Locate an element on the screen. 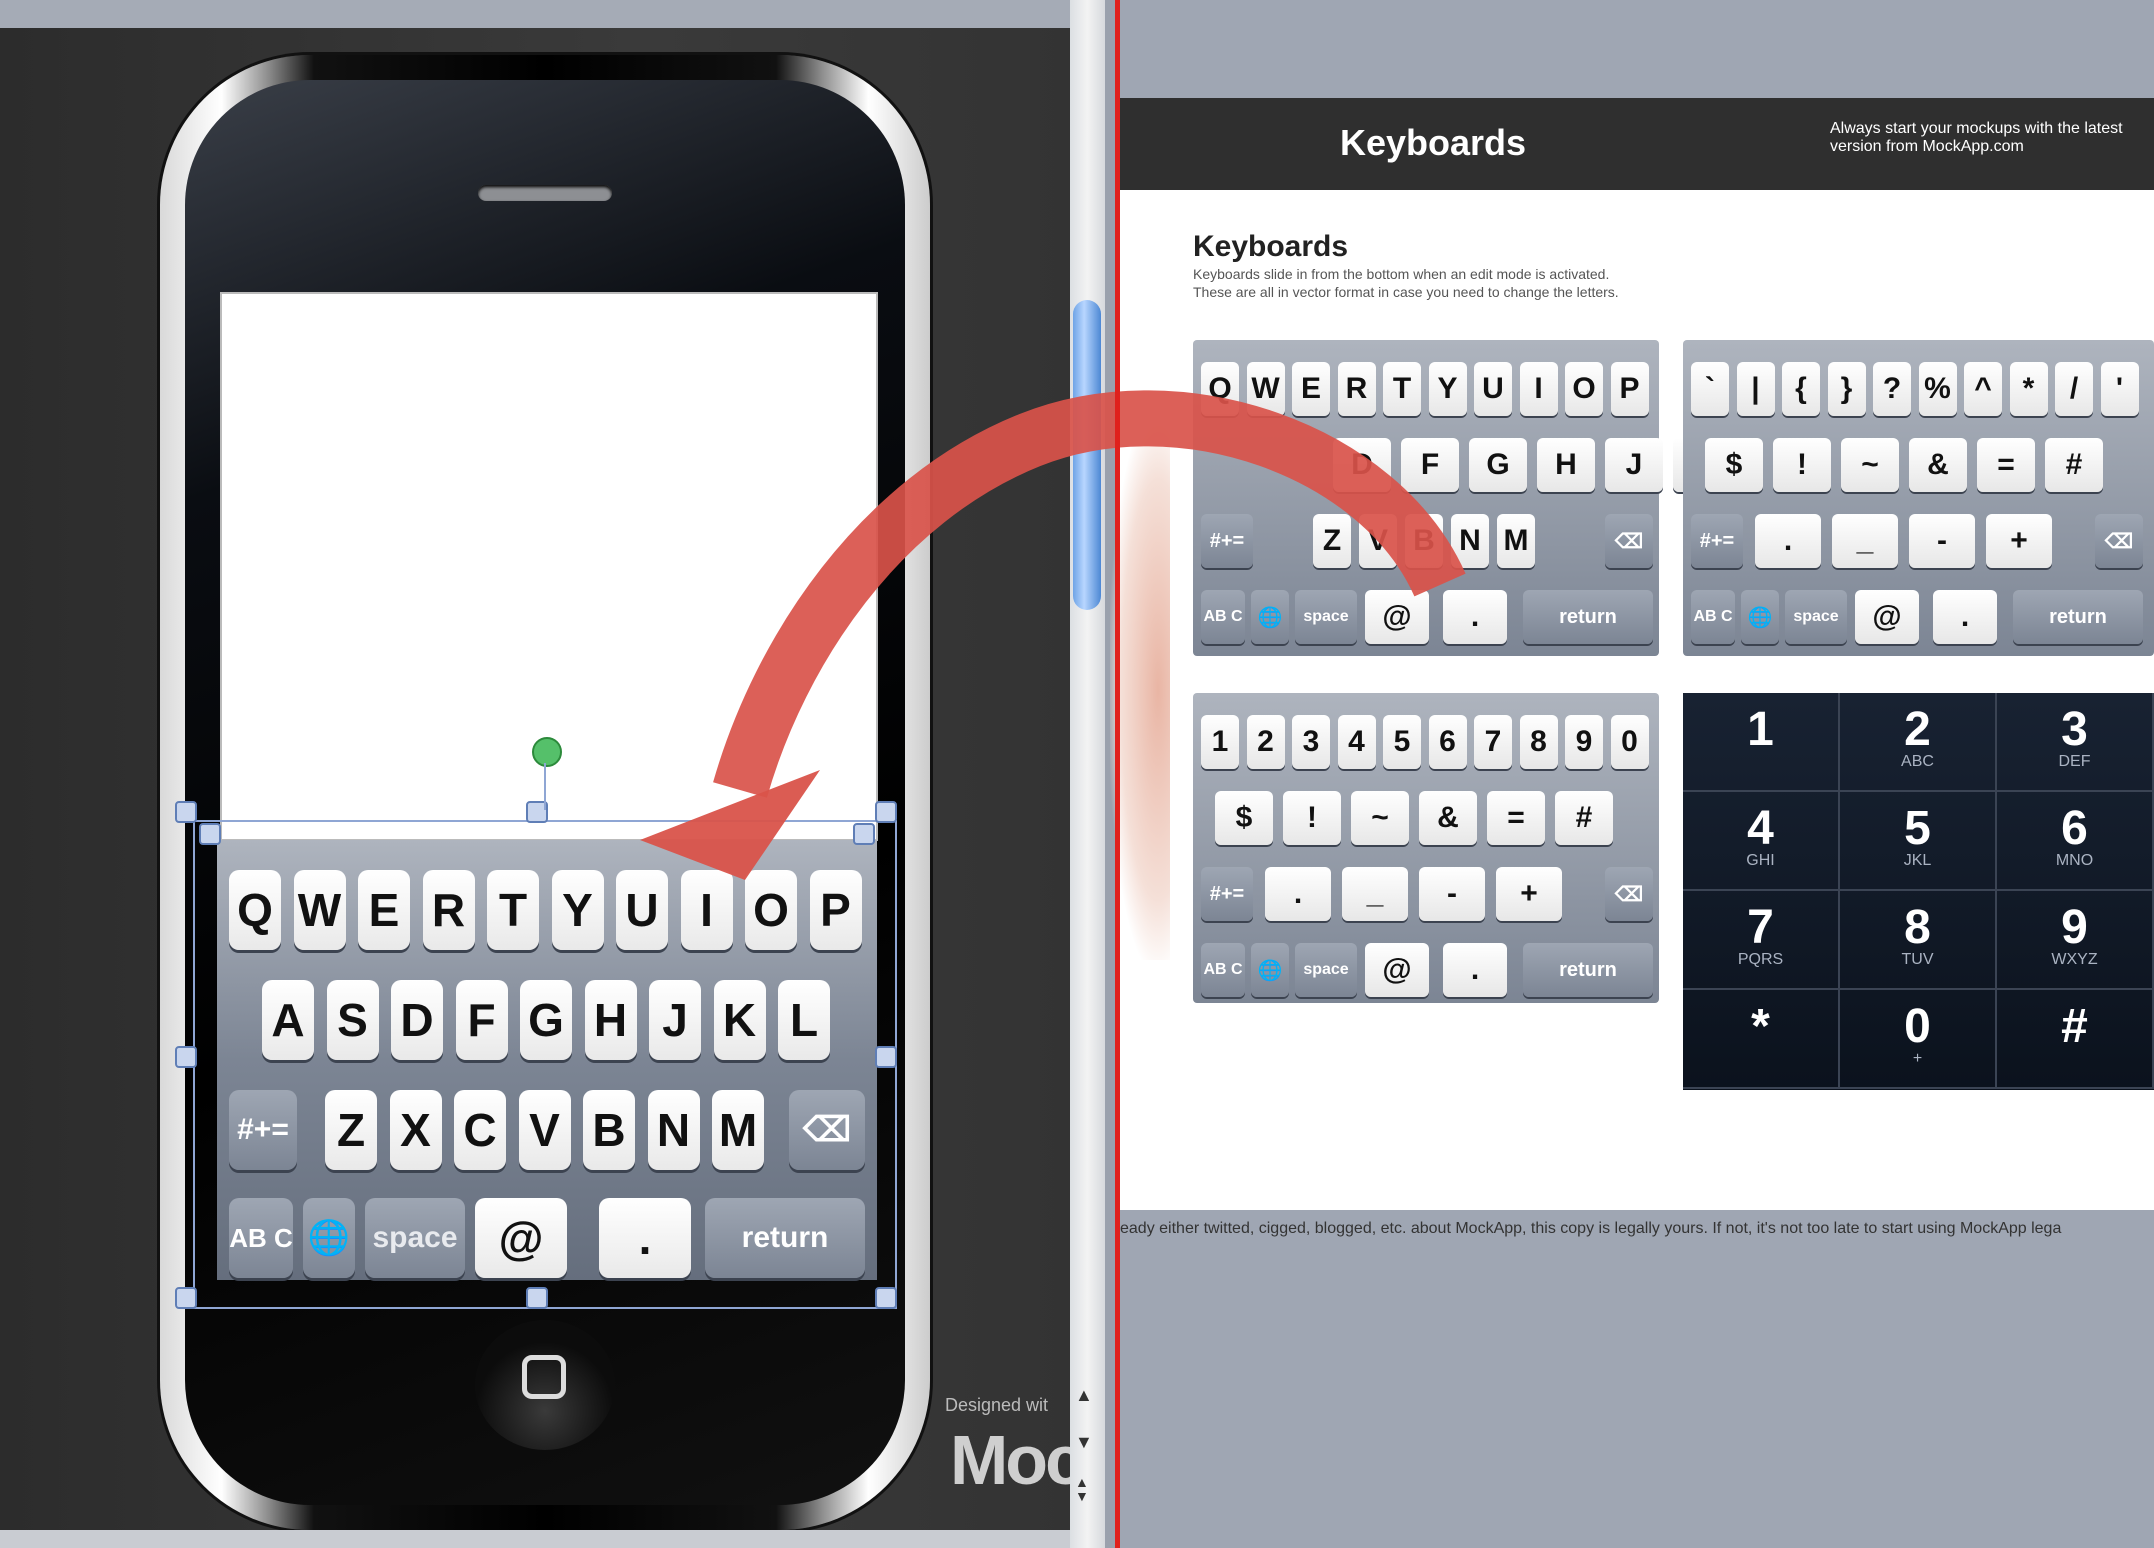 The width and height of the screenshot is (2154, 1548). curved-arrow-icon is located at coordinates (1053, 635).